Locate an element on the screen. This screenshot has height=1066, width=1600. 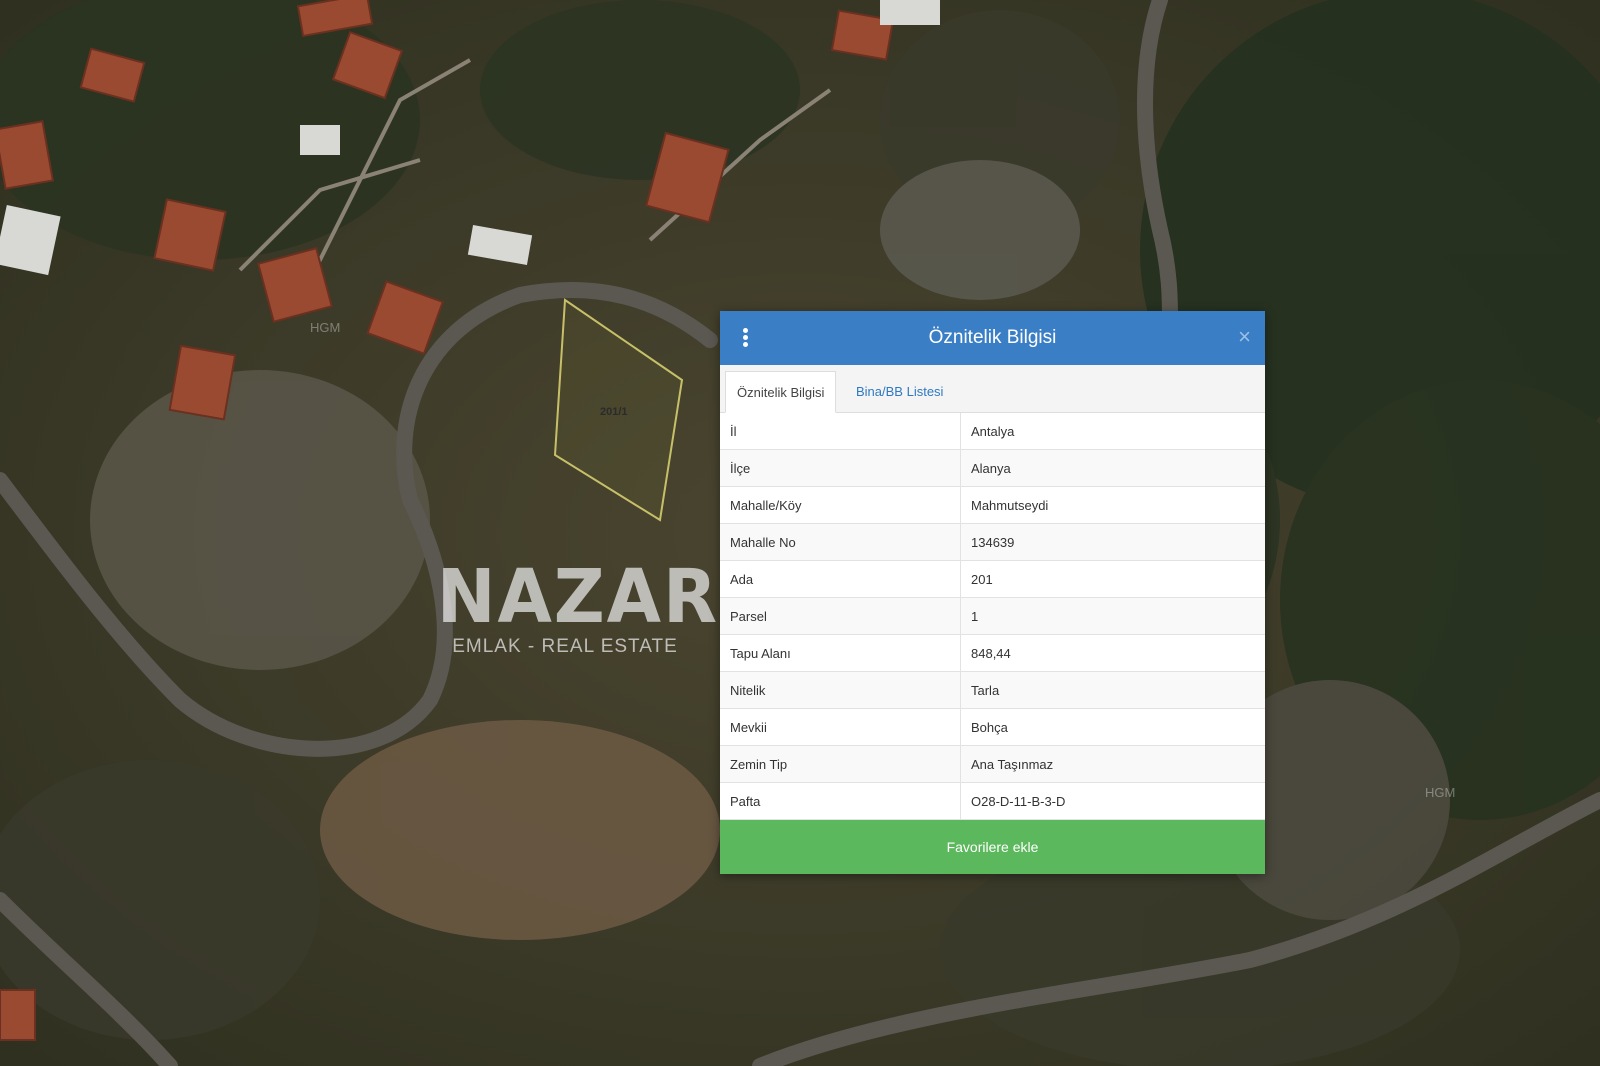
row-value: 848,44 is located at coordinates (1112, 653).